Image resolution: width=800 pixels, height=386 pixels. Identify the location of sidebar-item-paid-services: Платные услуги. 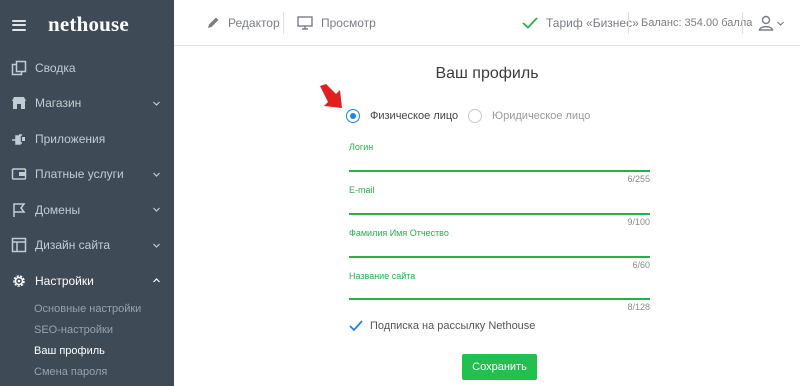
(87, 175).